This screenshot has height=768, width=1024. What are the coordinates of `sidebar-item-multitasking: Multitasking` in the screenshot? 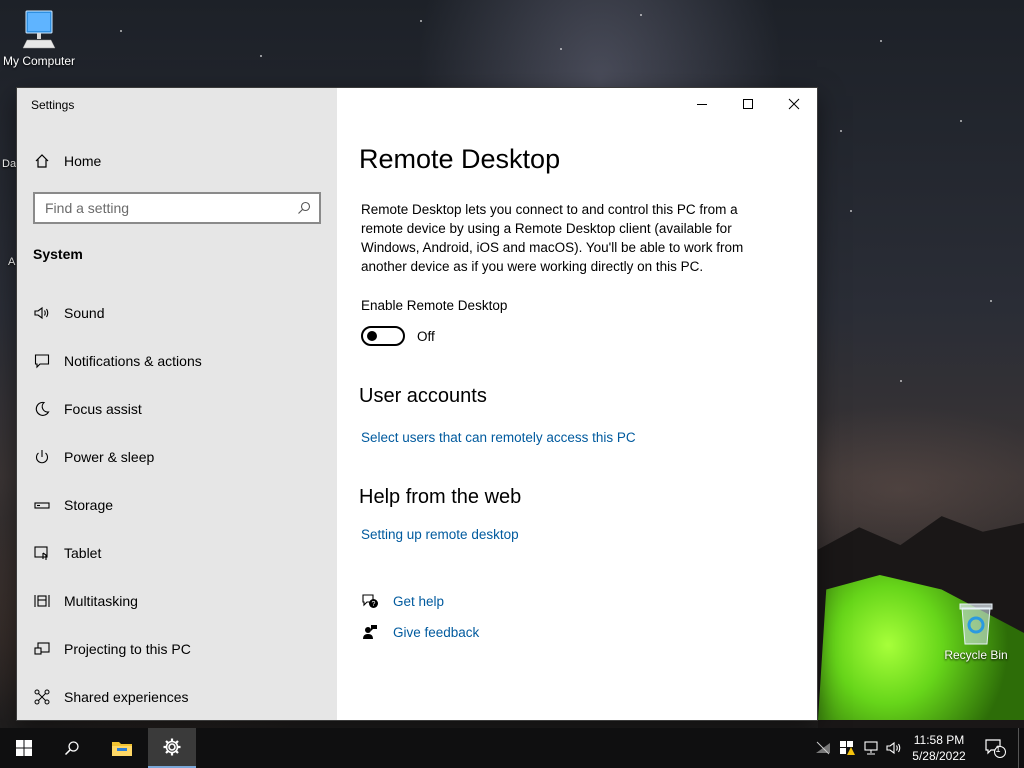 It's located at (178, 601).